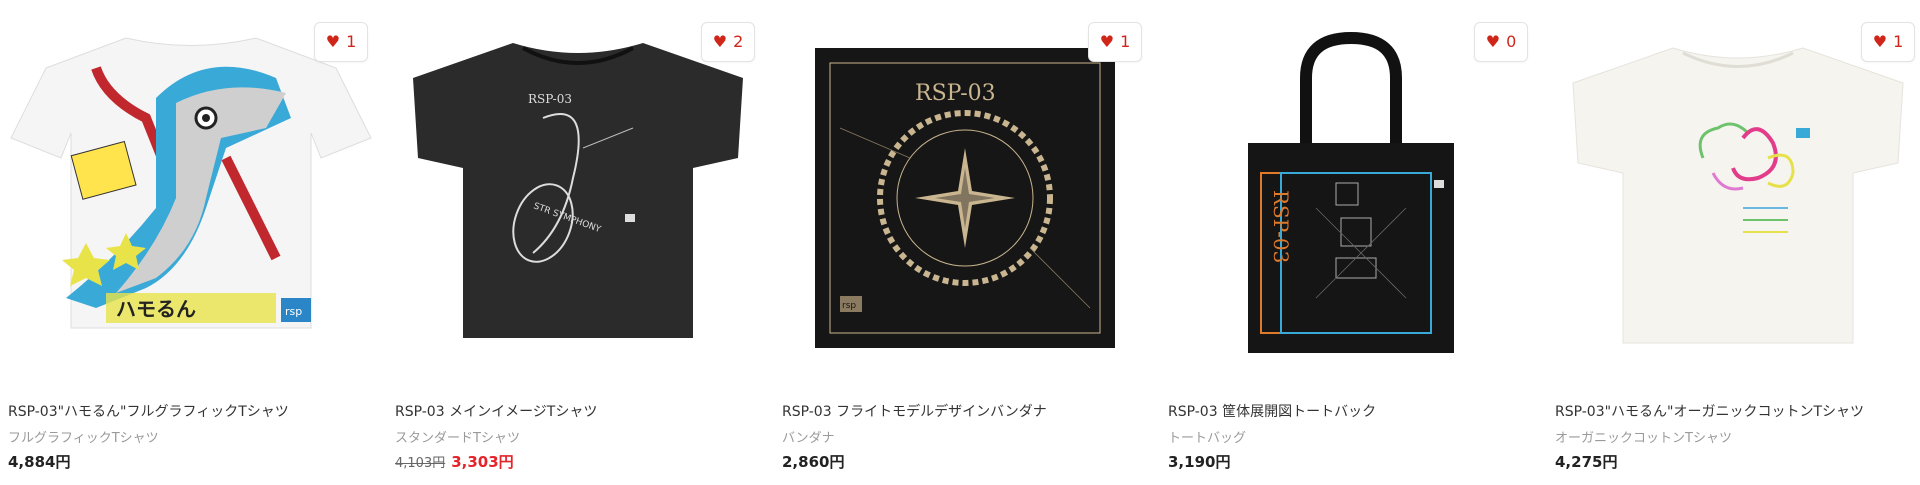 The width and height of the screenshot is (1920, 485). I want to click on favorite-button: ♥ 0, so click(1501, 42).